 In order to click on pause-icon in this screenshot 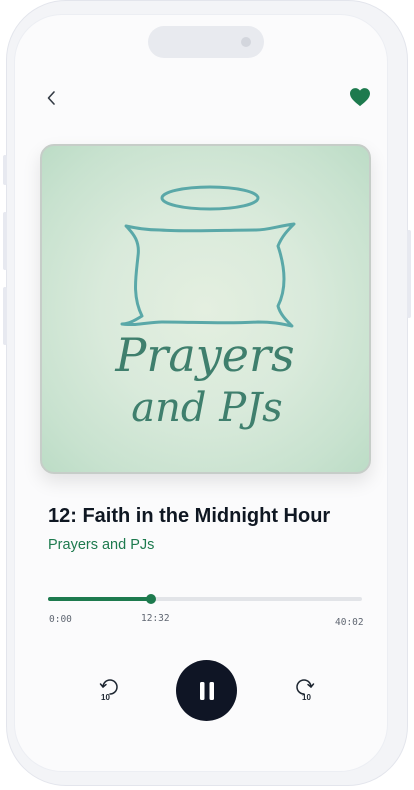, I will do `click(206, 690)`.